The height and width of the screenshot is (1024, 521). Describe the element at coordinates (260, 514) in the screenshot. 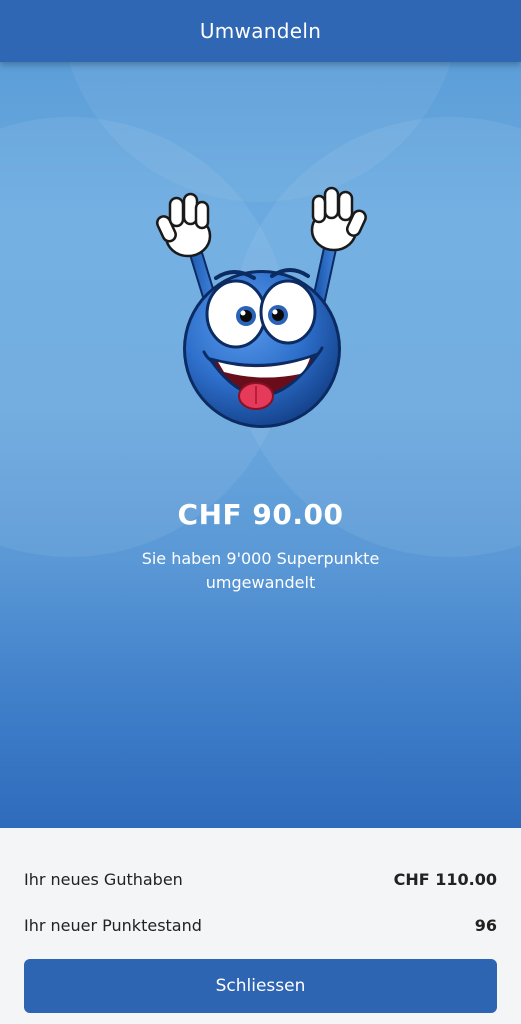

I see `converted-amount: CHF 90.00` at that location.